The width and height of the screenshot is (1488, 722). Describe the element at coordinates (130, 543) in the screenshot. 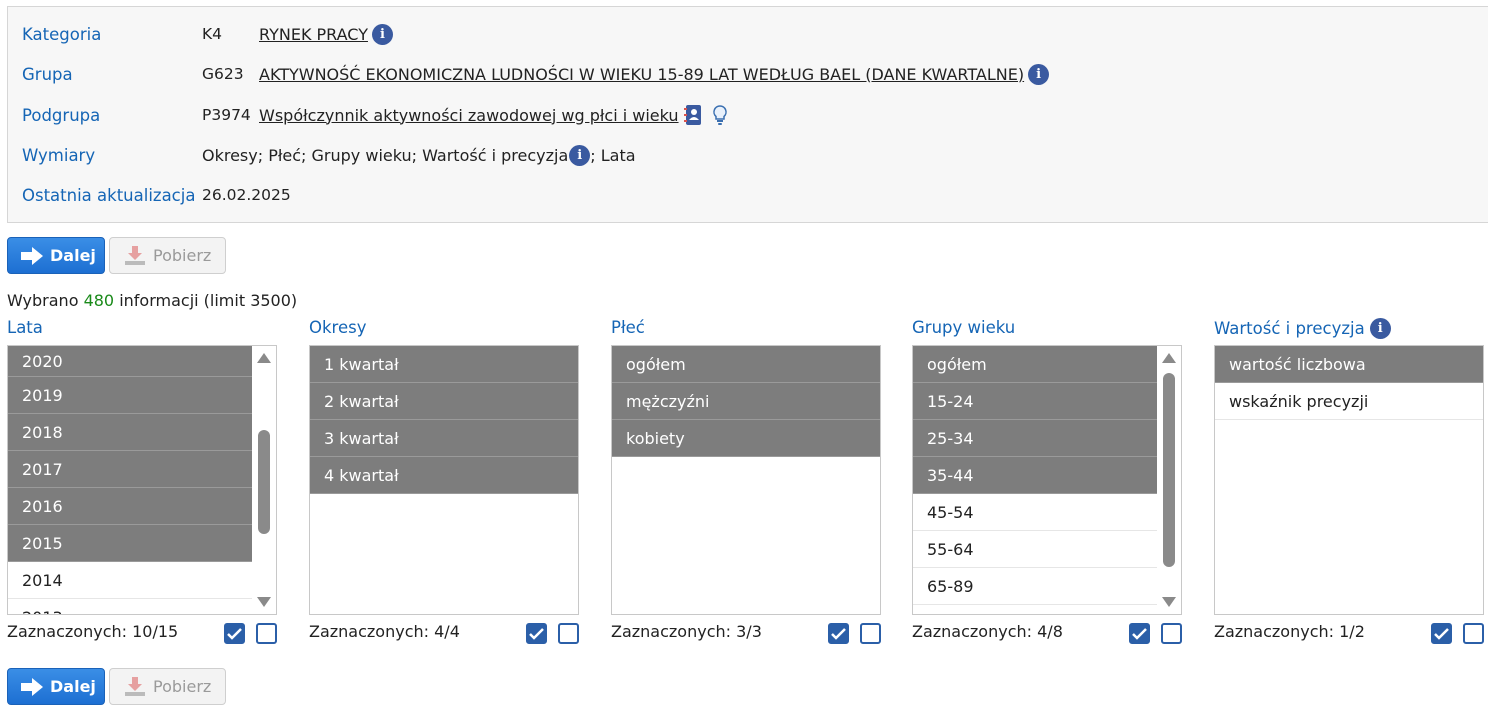

I see `list-item: 2015` at that location.